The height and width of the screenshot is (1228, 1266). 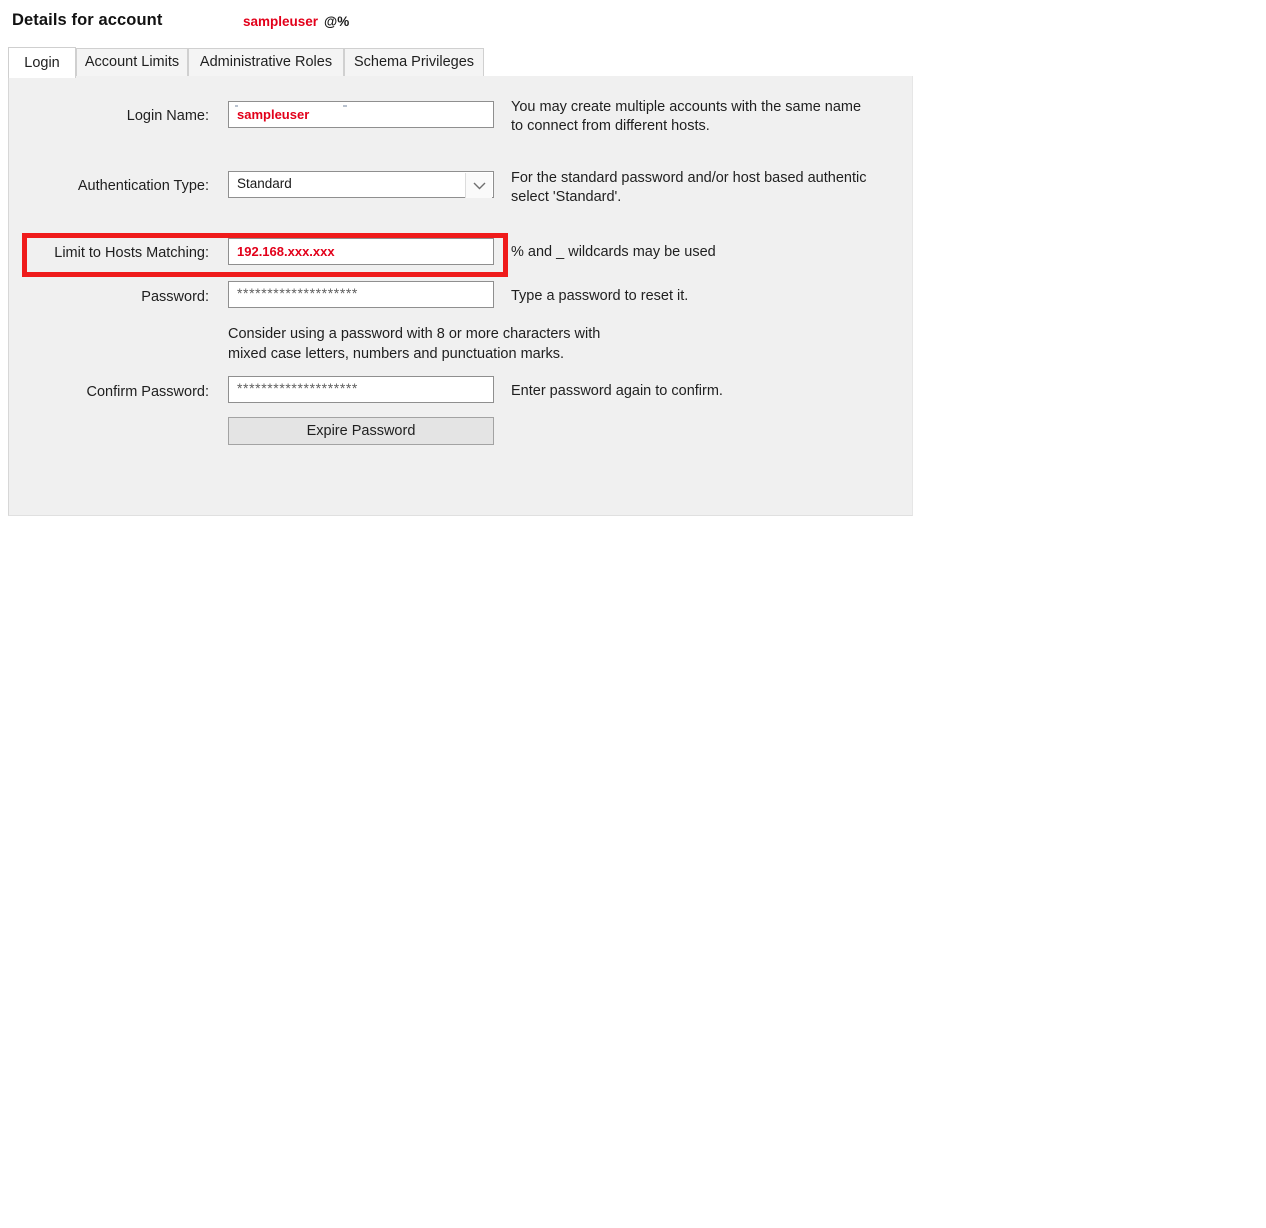 What do you see at coordinates (610, 126) in the screenshot?
I see `login-name-hint-line2: to connect from different hosts.` at bounding box center [610, 126].